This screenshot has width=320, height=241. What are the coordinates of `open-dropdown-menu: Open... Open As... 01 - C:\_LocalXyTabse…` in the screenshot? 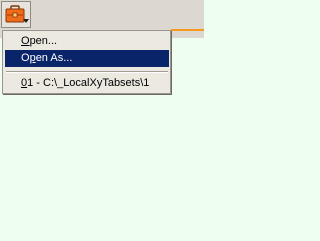 It's located at (86, 62).